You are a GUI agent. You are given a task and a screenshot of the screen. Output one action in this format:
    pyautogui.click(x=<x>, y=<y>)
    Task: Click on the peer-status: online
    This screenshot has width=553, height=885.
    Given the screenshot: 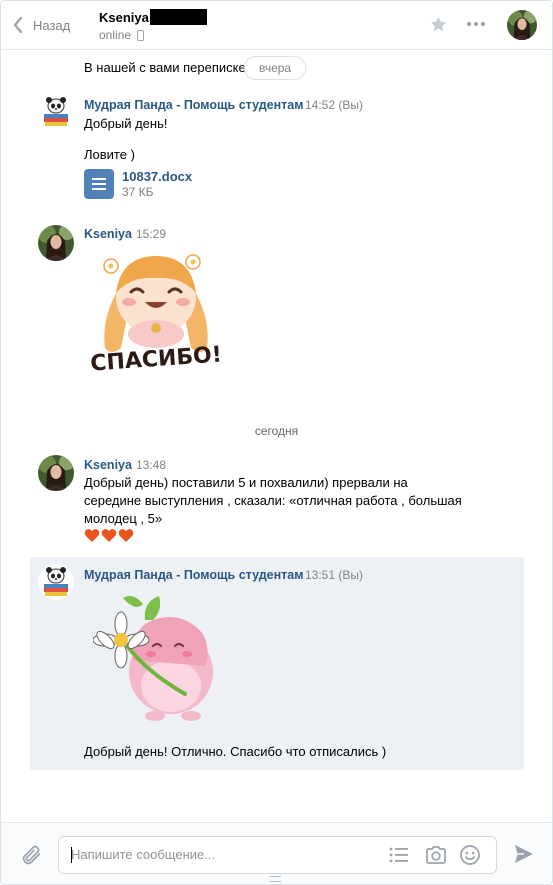 What is the action you would take?
    pyautogui.click(x=122, y=35)
    